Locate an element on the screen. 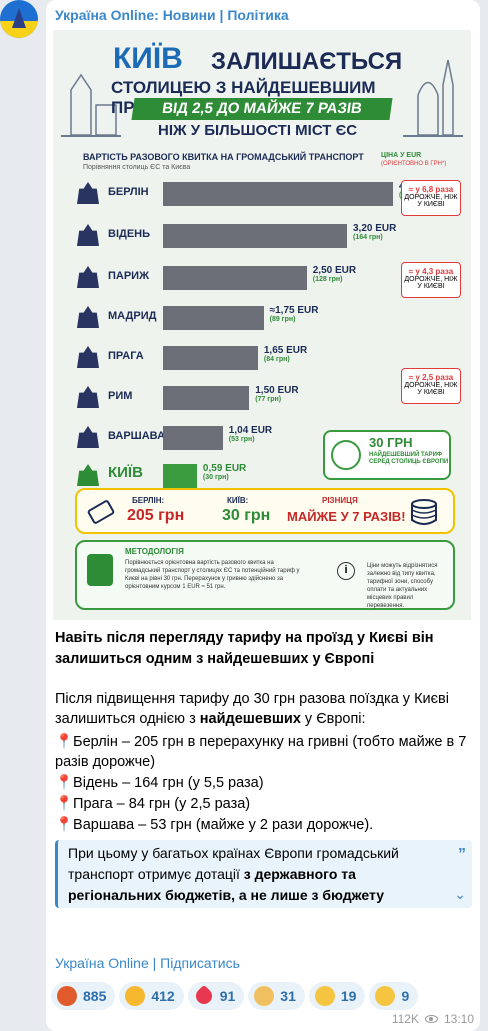 The width and height of the screenshot is (488, 1031). badge-label: ≈ у 4,3 раза is located at coordinates (431, 271).